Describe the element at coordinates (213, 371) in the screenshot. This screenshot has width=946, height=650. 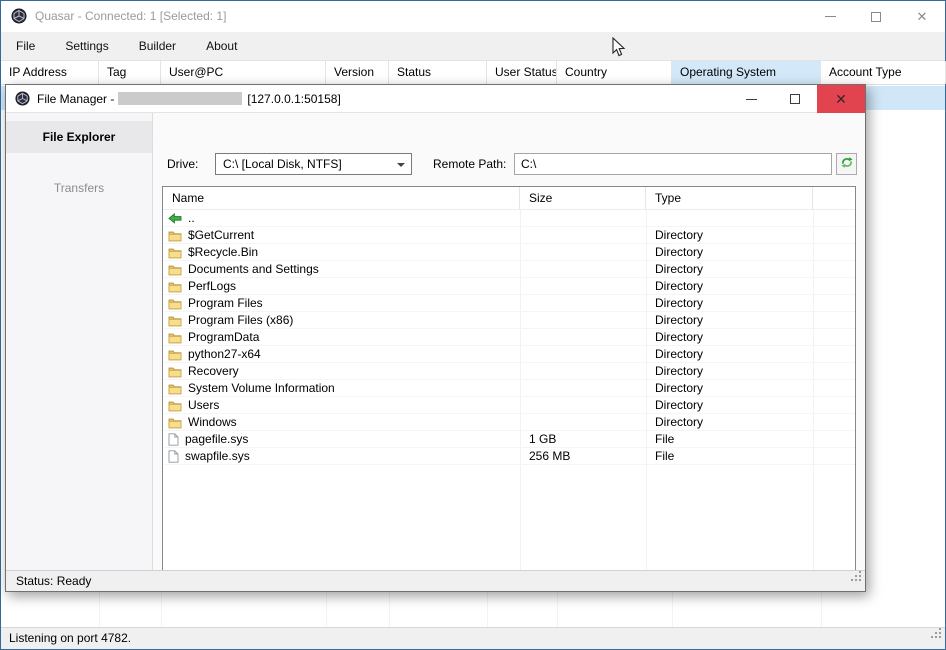
I see `file-name-text: Recovery` at that location.